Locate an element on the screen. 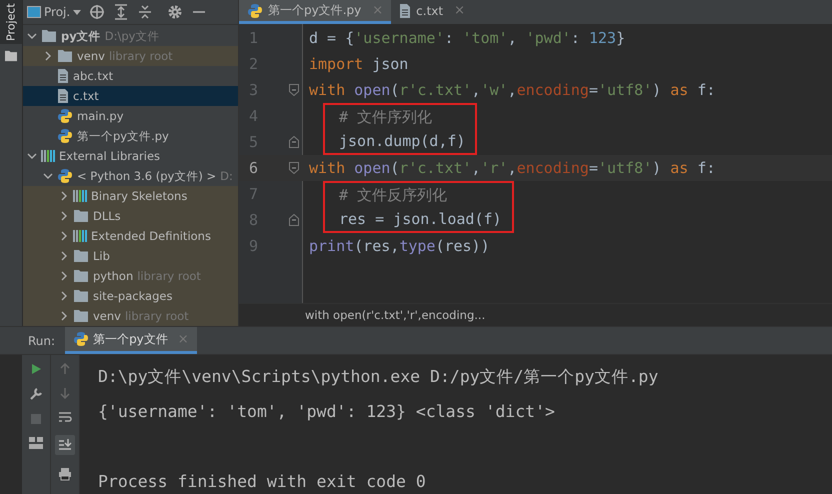  expand-all-icon is located at coordinates (121, 12).